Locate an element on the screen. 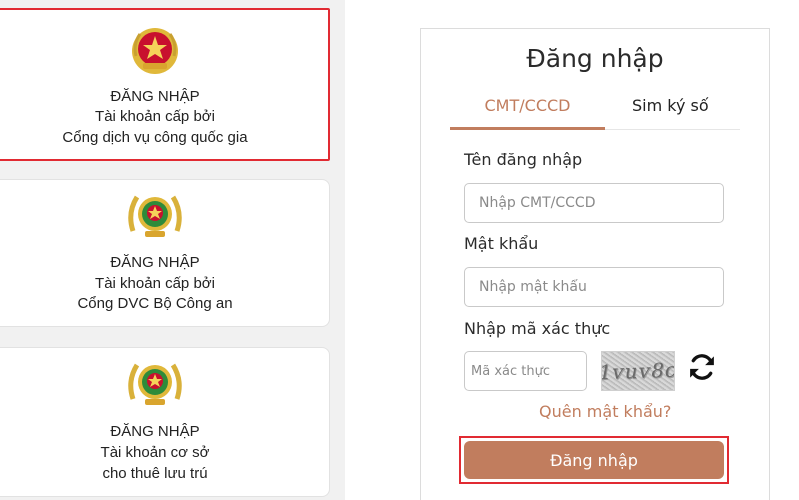  password-label: Mật khẩu is located at coordinates (501, 243).